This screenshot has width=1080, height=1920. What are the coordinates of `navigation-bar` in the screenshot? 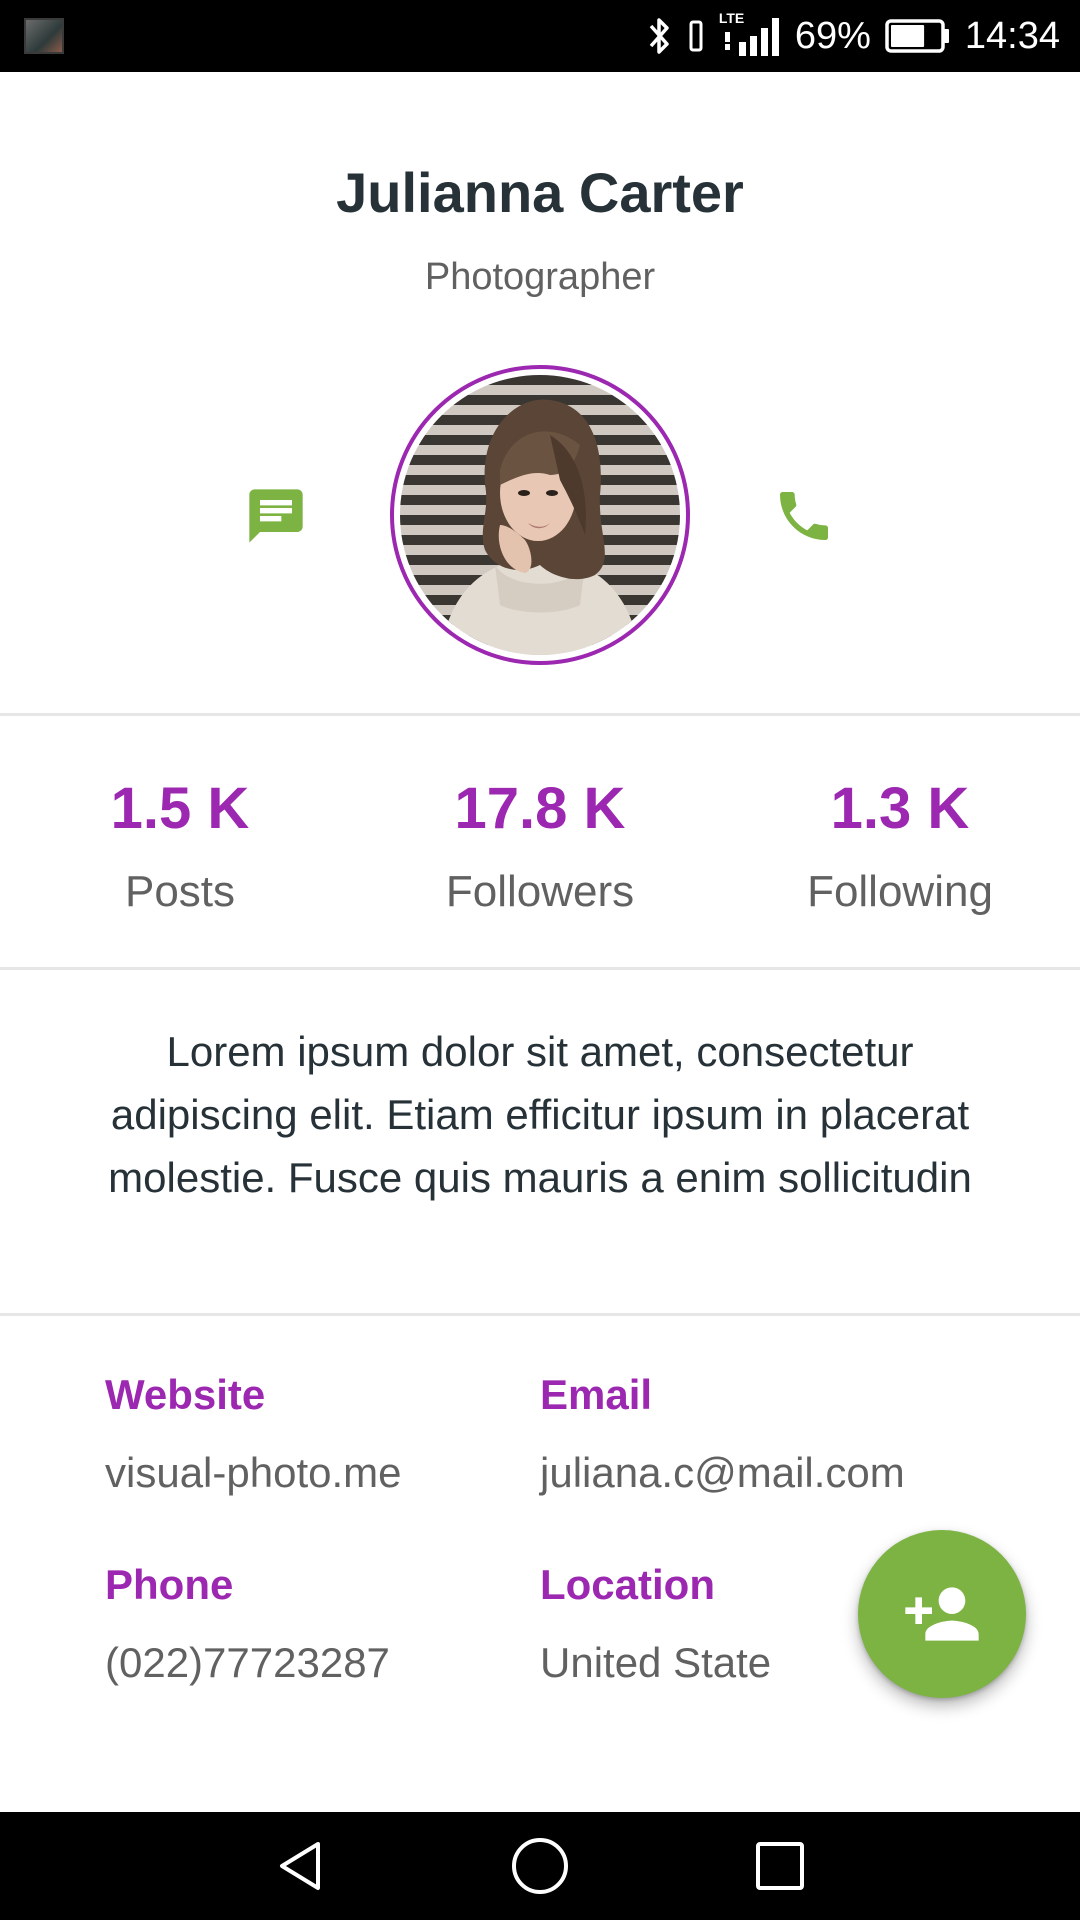 It's located at (540, 1866).